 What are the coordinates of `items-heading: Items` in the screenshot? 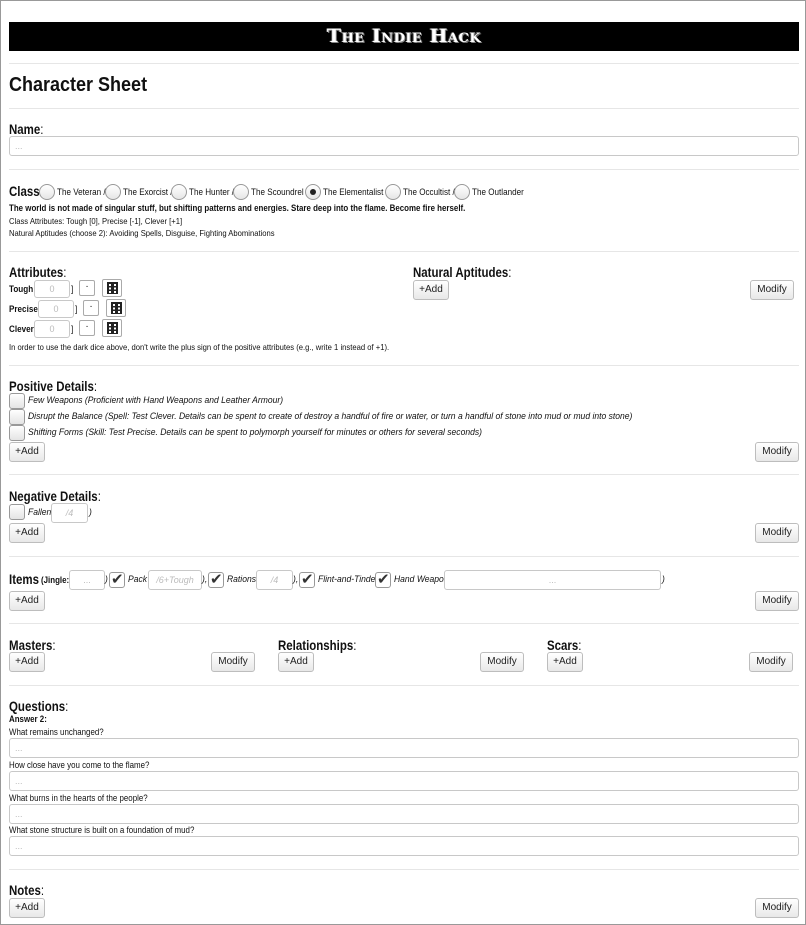 It's located at (24, 579).